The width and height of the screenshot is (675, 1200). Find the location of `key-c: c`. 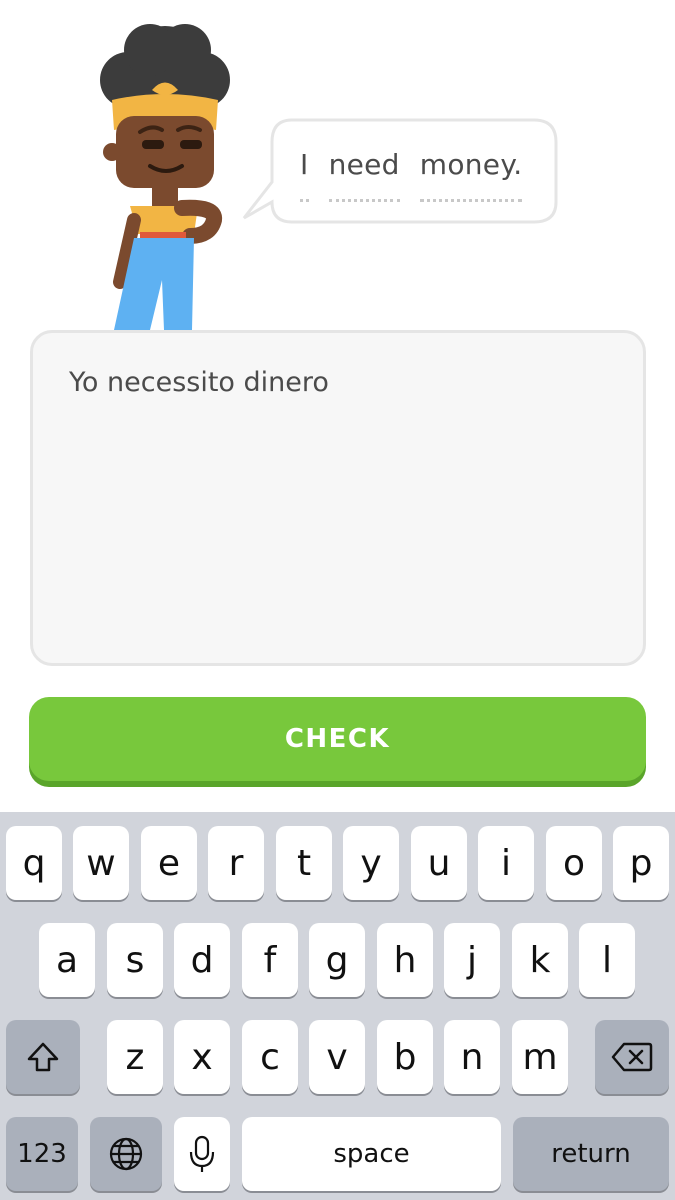

key-c: c is located at coordinates (270, 1057).